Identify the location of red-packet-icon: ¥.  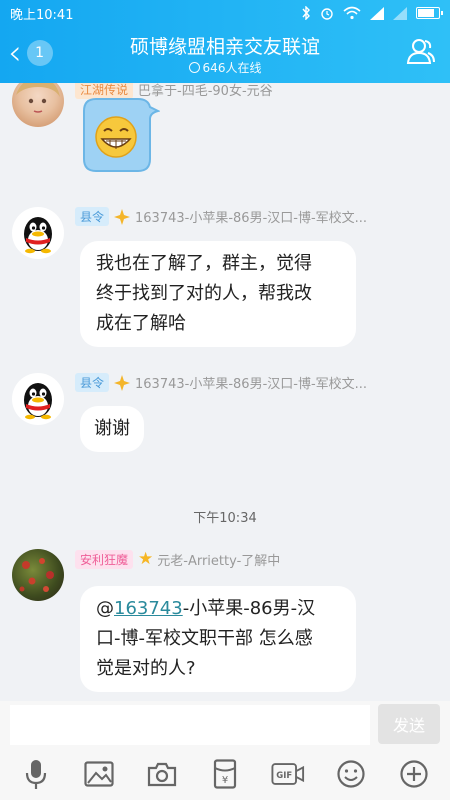
(225, 774).